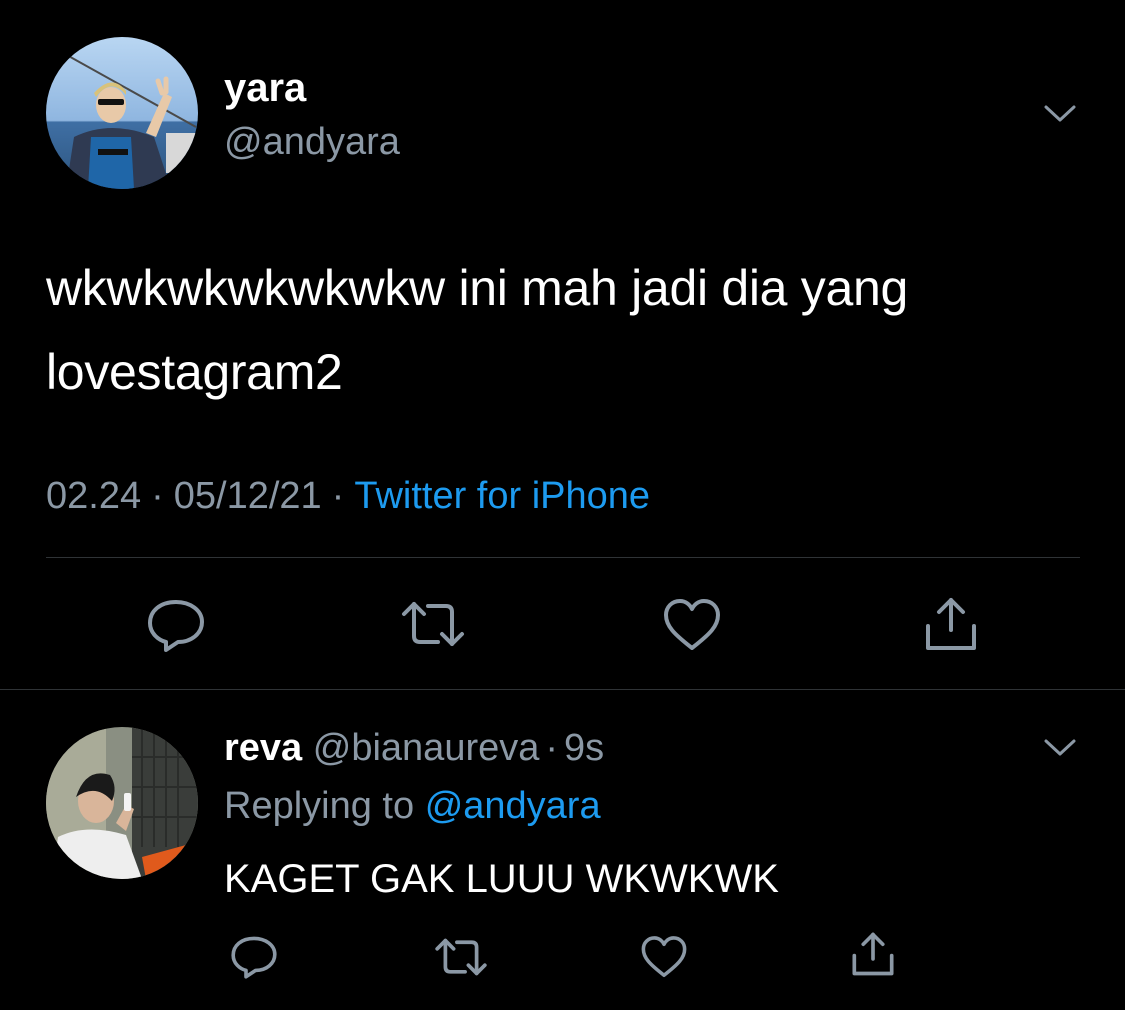  I want to click on user-handle: @bianaureva, so click(426, 748).